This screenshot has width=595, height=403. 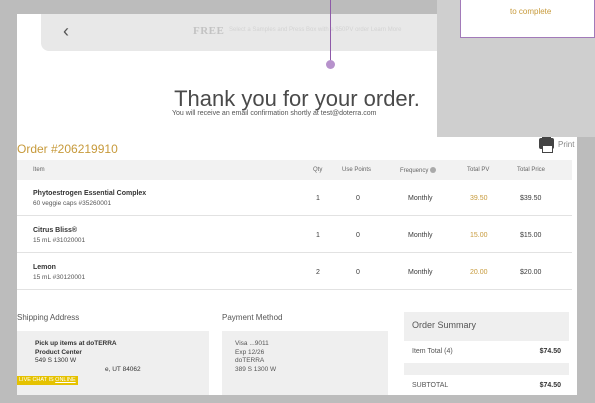 I want to click on shipping-line: Product Center, so click(x=58, y=352).